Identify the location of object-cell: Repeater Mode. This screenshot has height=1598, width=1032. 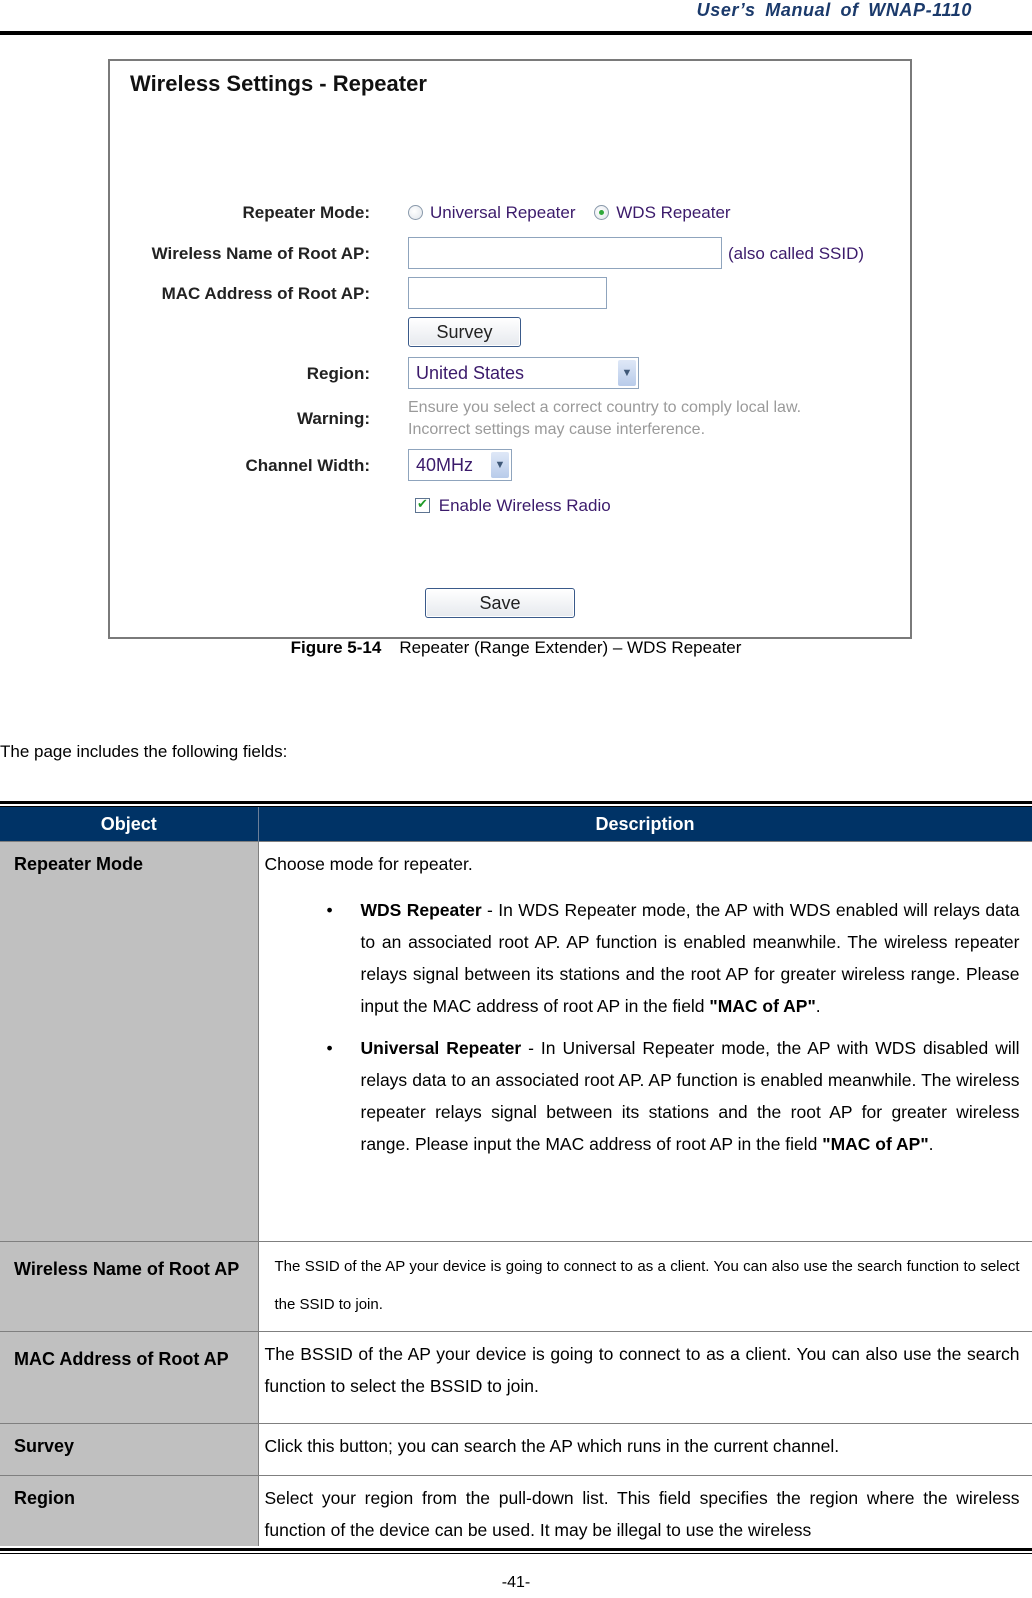
(129, 1041).